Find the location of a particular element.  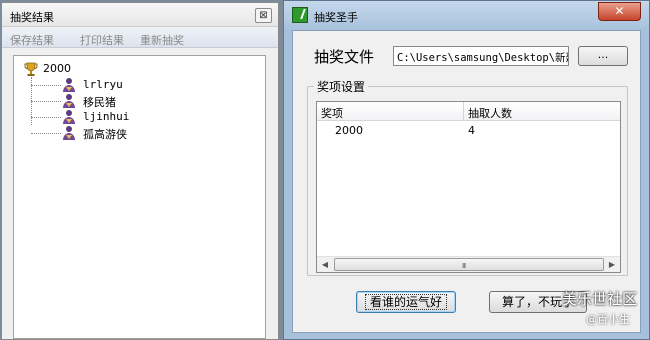

column-header-prize: 奖项 is located at coordinates (332, 113).